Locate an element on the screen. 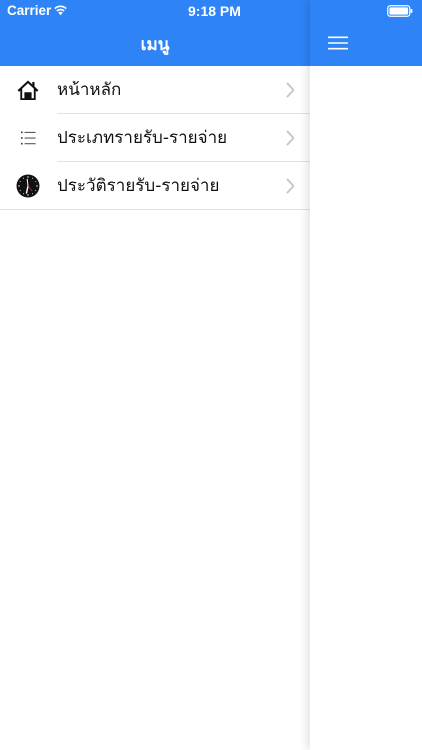 The image size is (422, 750). main-header is located at coordinates (366, 33).